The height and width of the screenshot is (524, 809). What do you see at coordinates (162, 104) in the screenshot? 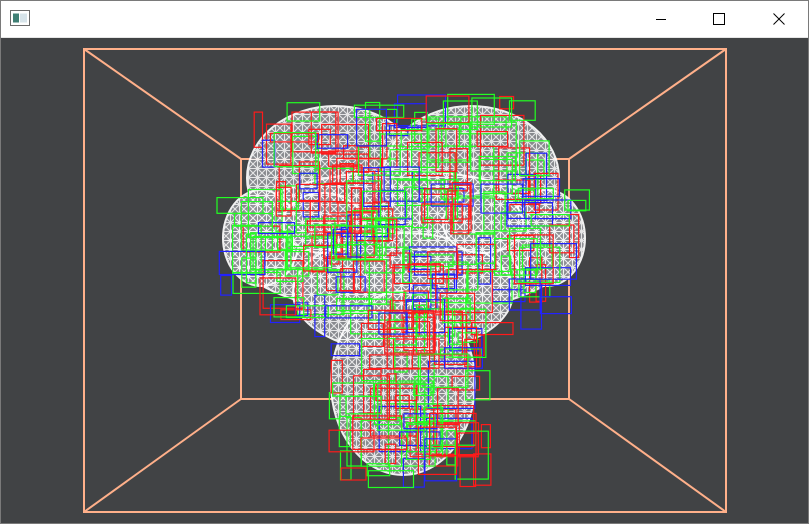
I see `room-edge-top-left` at bounding box center [162, 104].